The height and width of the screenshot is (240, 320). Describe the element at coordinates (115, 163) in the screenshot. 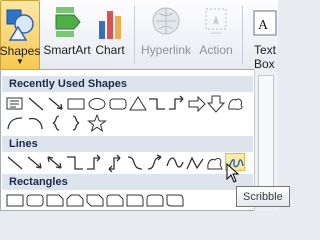

I see `shape-elbow-double-arrow` at that location.